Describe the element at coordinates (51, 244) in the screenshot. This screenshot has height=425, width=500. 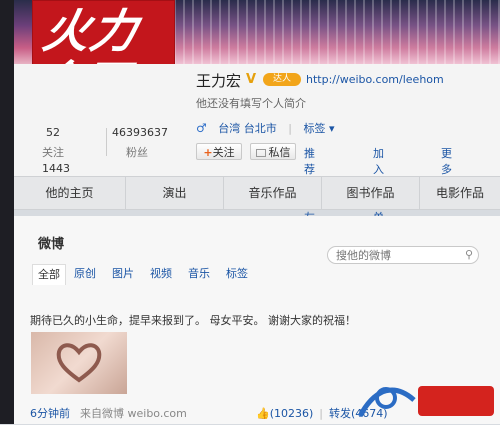
I see `feed-title: 微博` at that location.